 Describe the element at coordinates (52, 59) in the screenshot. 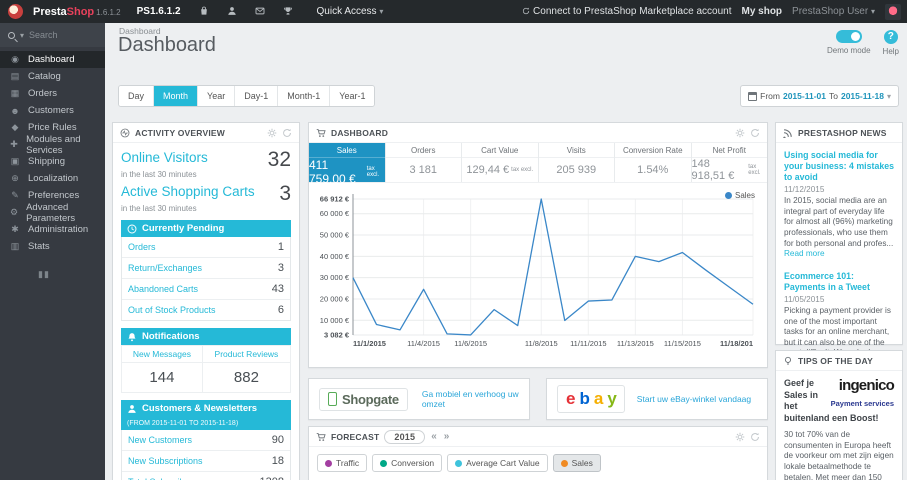

I see `sidebar-item-dashboard: ◉ Dashboard` at that location.